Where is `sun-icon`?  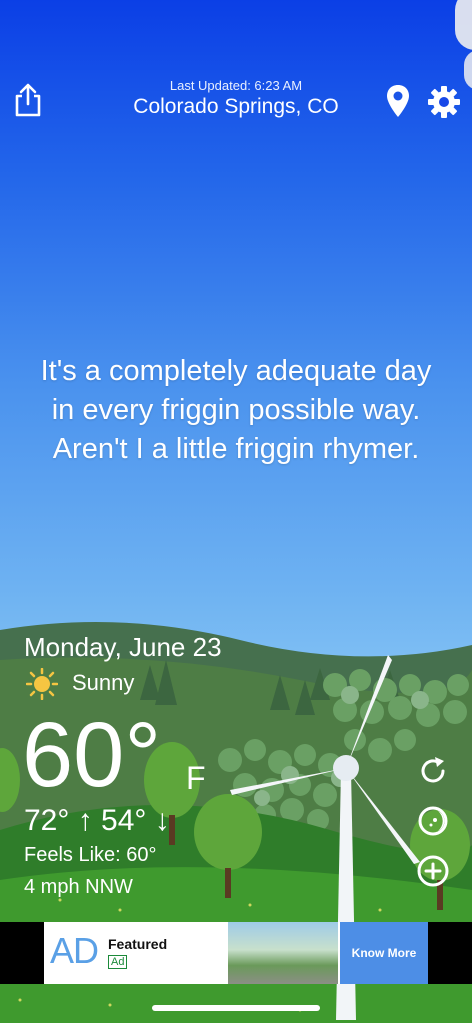
sun-icon is located at coordinates (42, 684).